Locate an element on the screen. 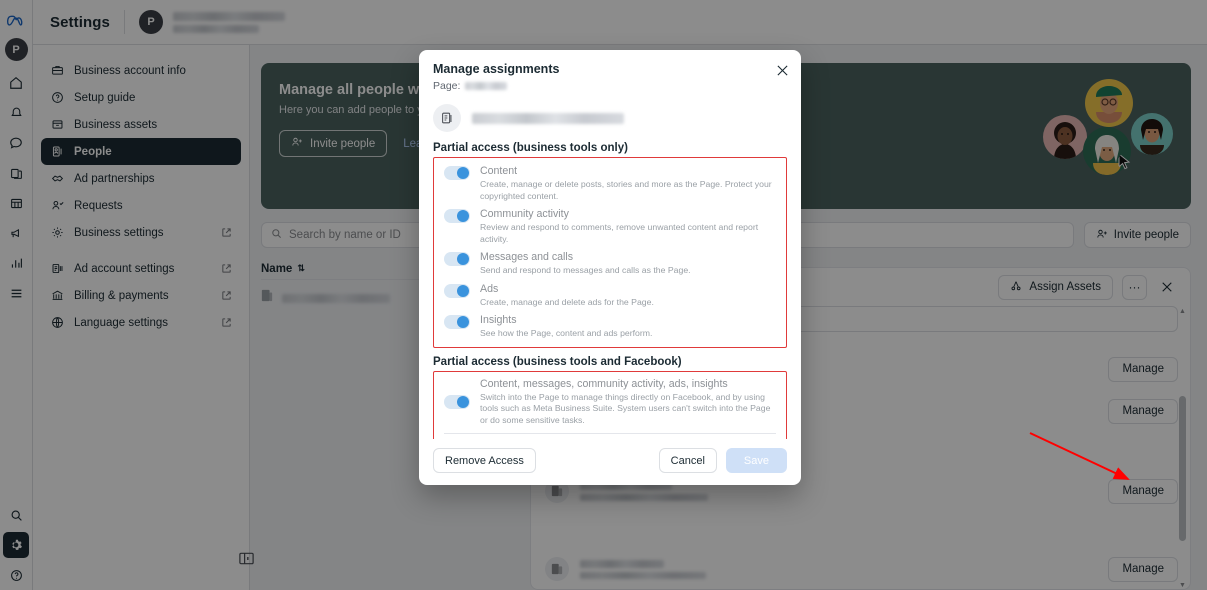 The height and width of the screenshot is (590, 1207). permission-title: Community activity is located at coordinates (524, 214).